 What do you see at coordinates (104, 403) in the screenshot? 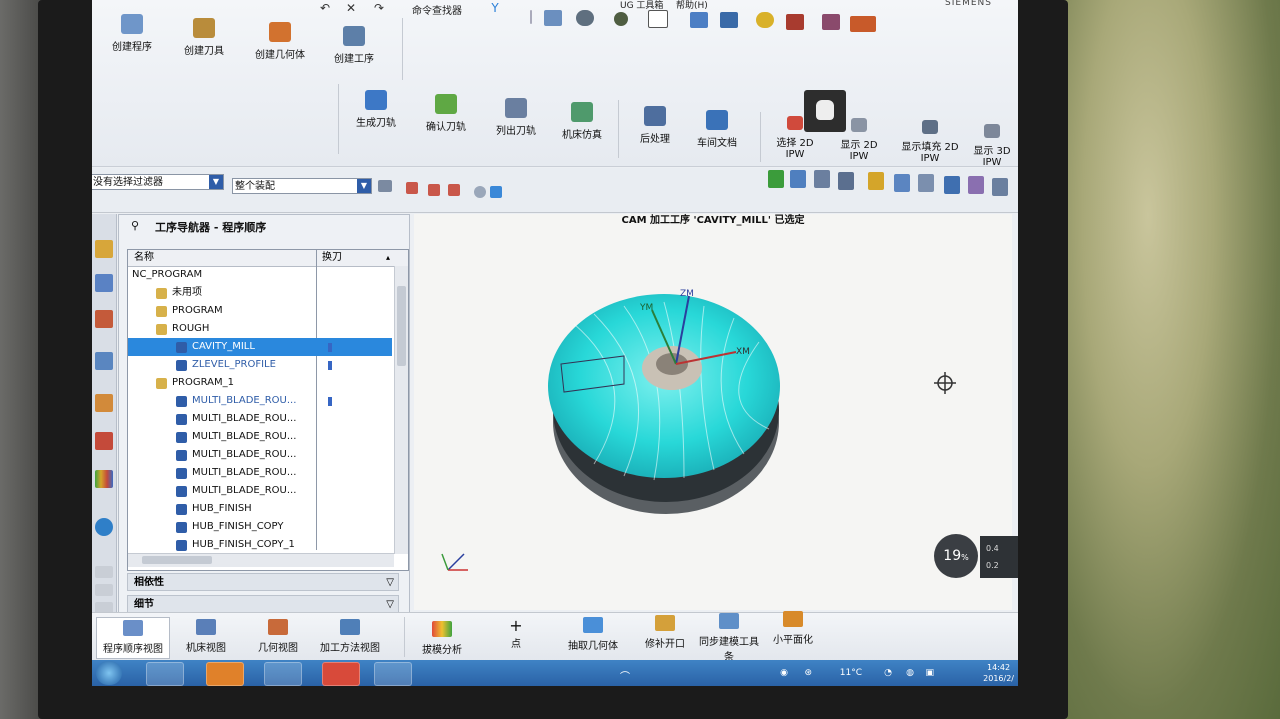
I see `reuse-library-tab-icon` at bounding box center [104, 403].